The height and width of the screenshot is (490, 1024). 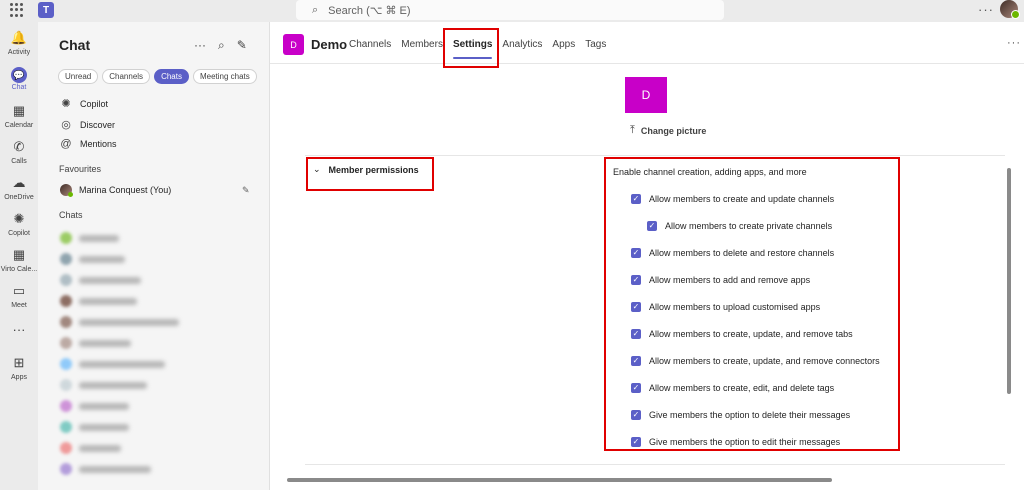 I want to click on filter-unread: Unread, so click(x=78, y=76).